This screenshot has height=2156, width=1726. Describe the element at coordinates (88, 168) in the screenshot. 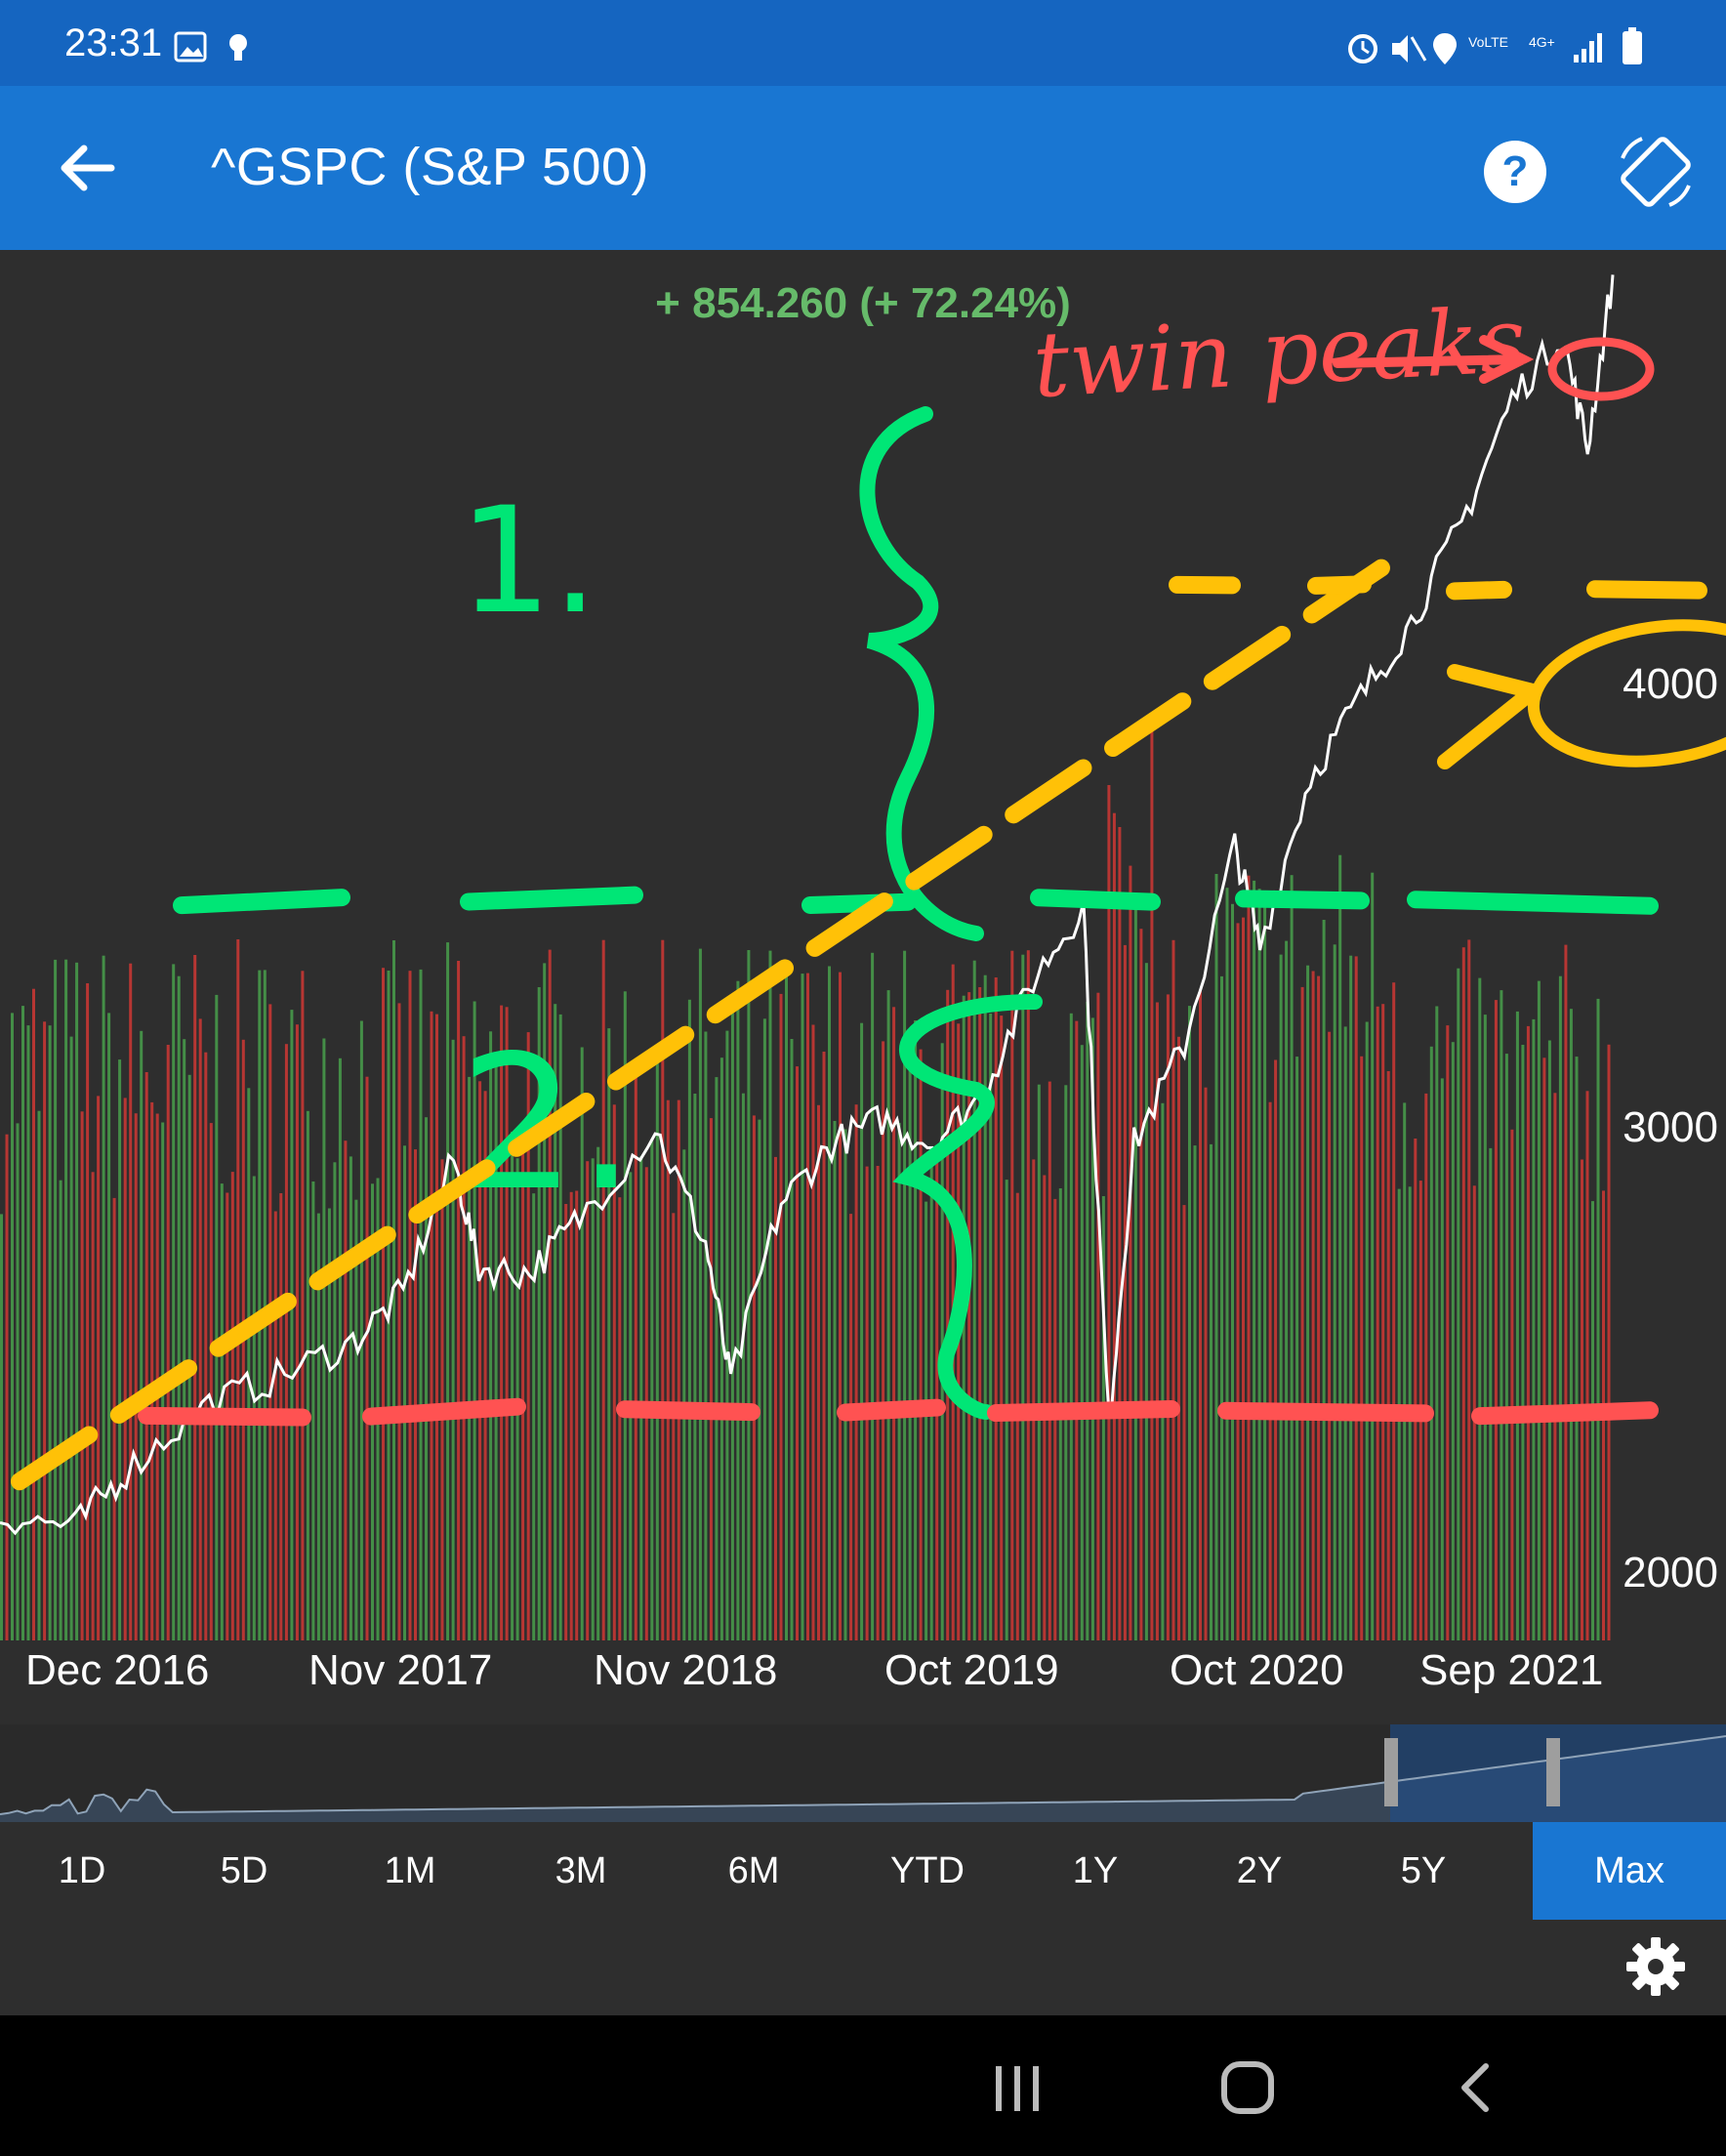

I see `back-arrow-icon` at that location.